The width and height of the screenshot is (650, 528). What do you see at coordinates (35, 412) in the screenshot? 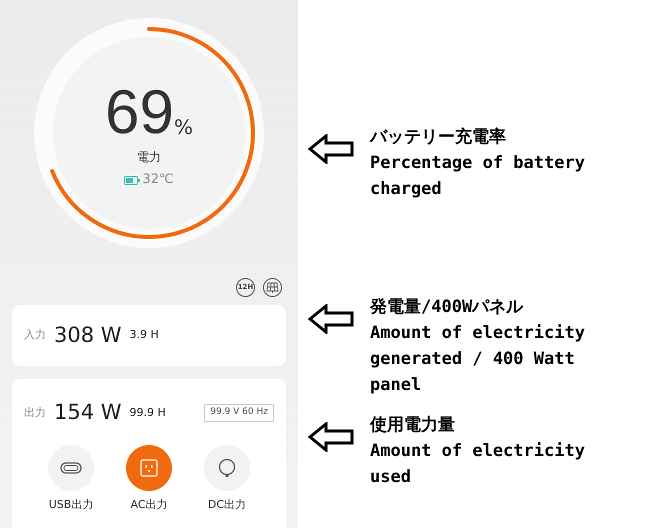
I see `output-label: 出力` at bounding box center [35, 412].